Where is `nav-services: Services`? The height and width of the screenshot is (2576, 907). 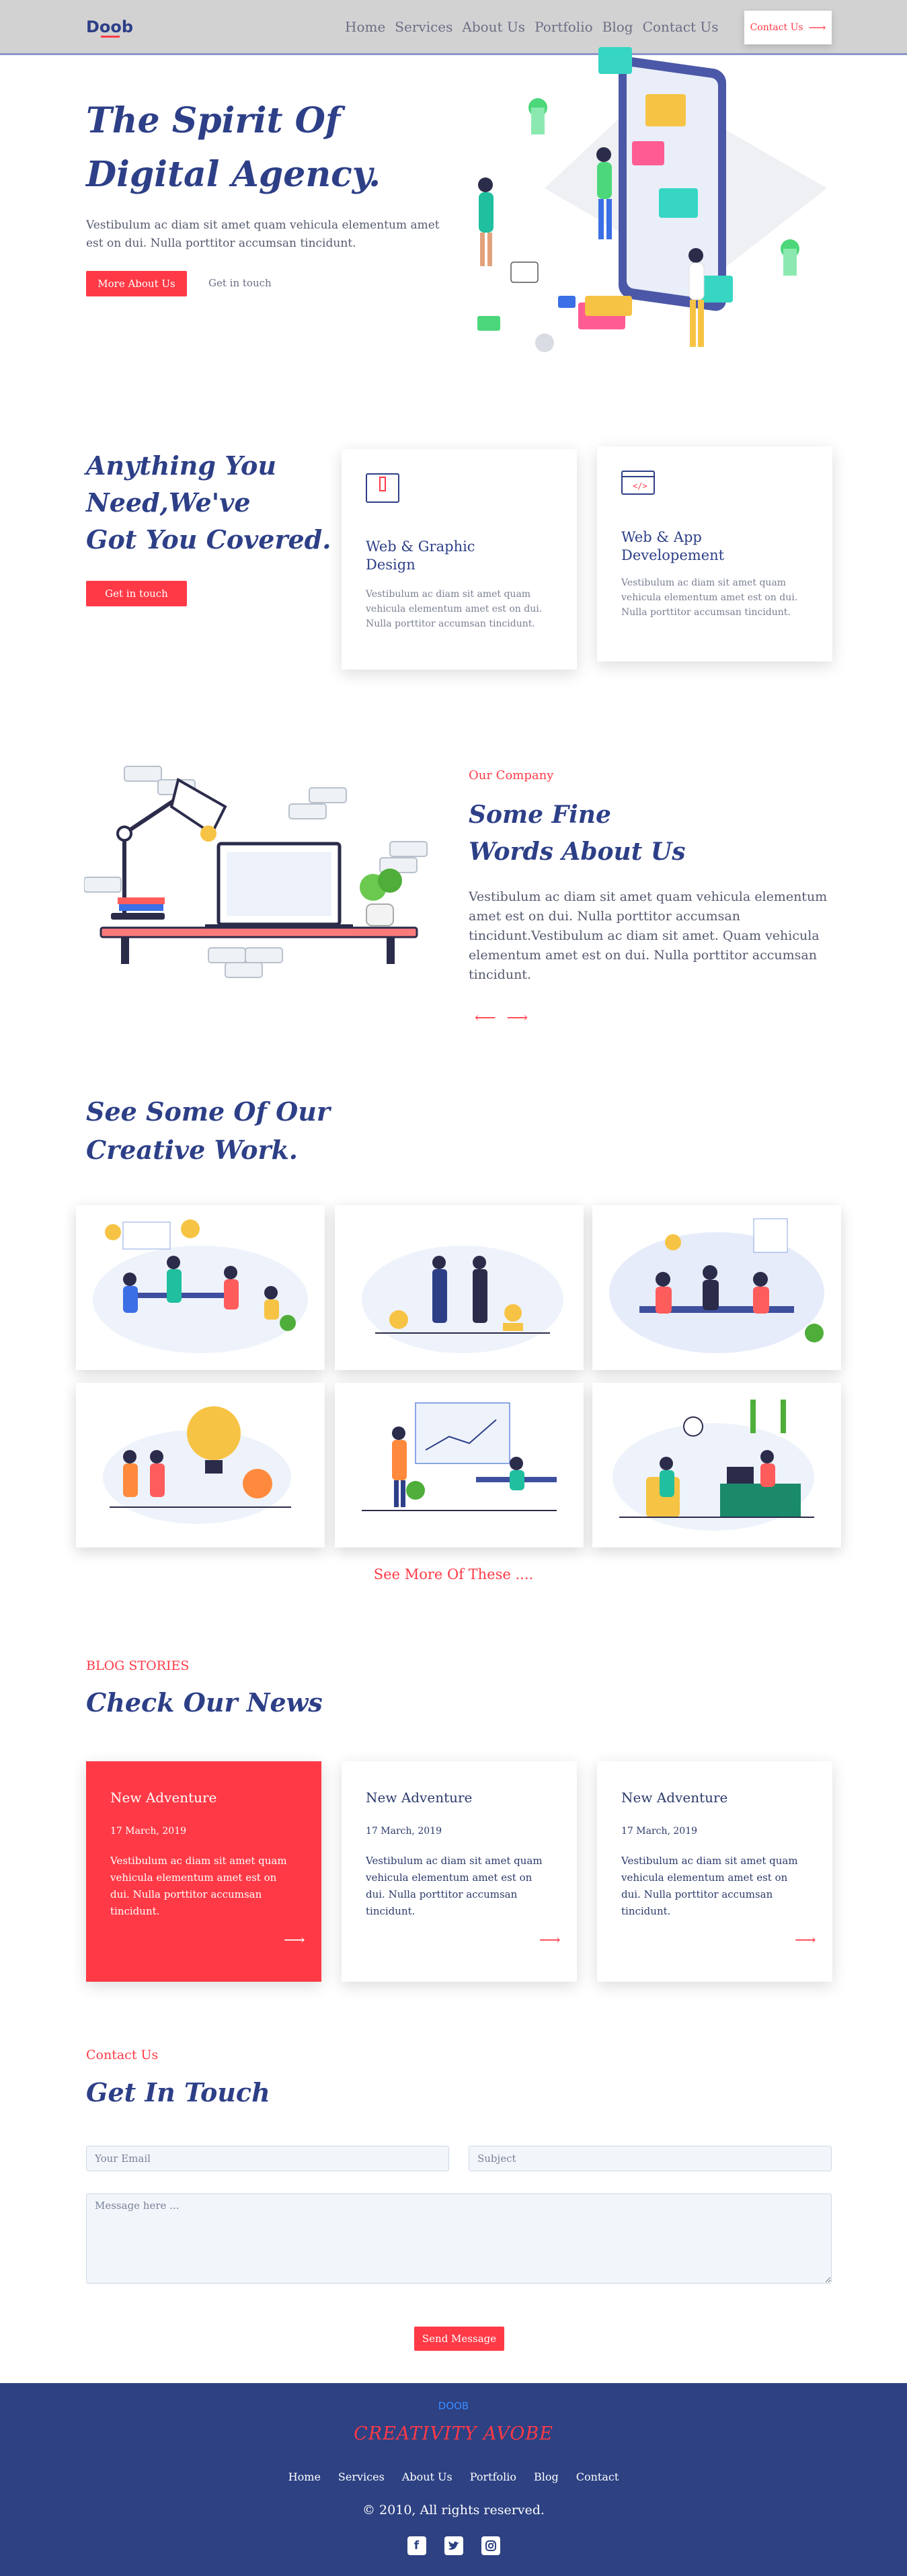
nav-services: Services is located at coordinates (424, 27).